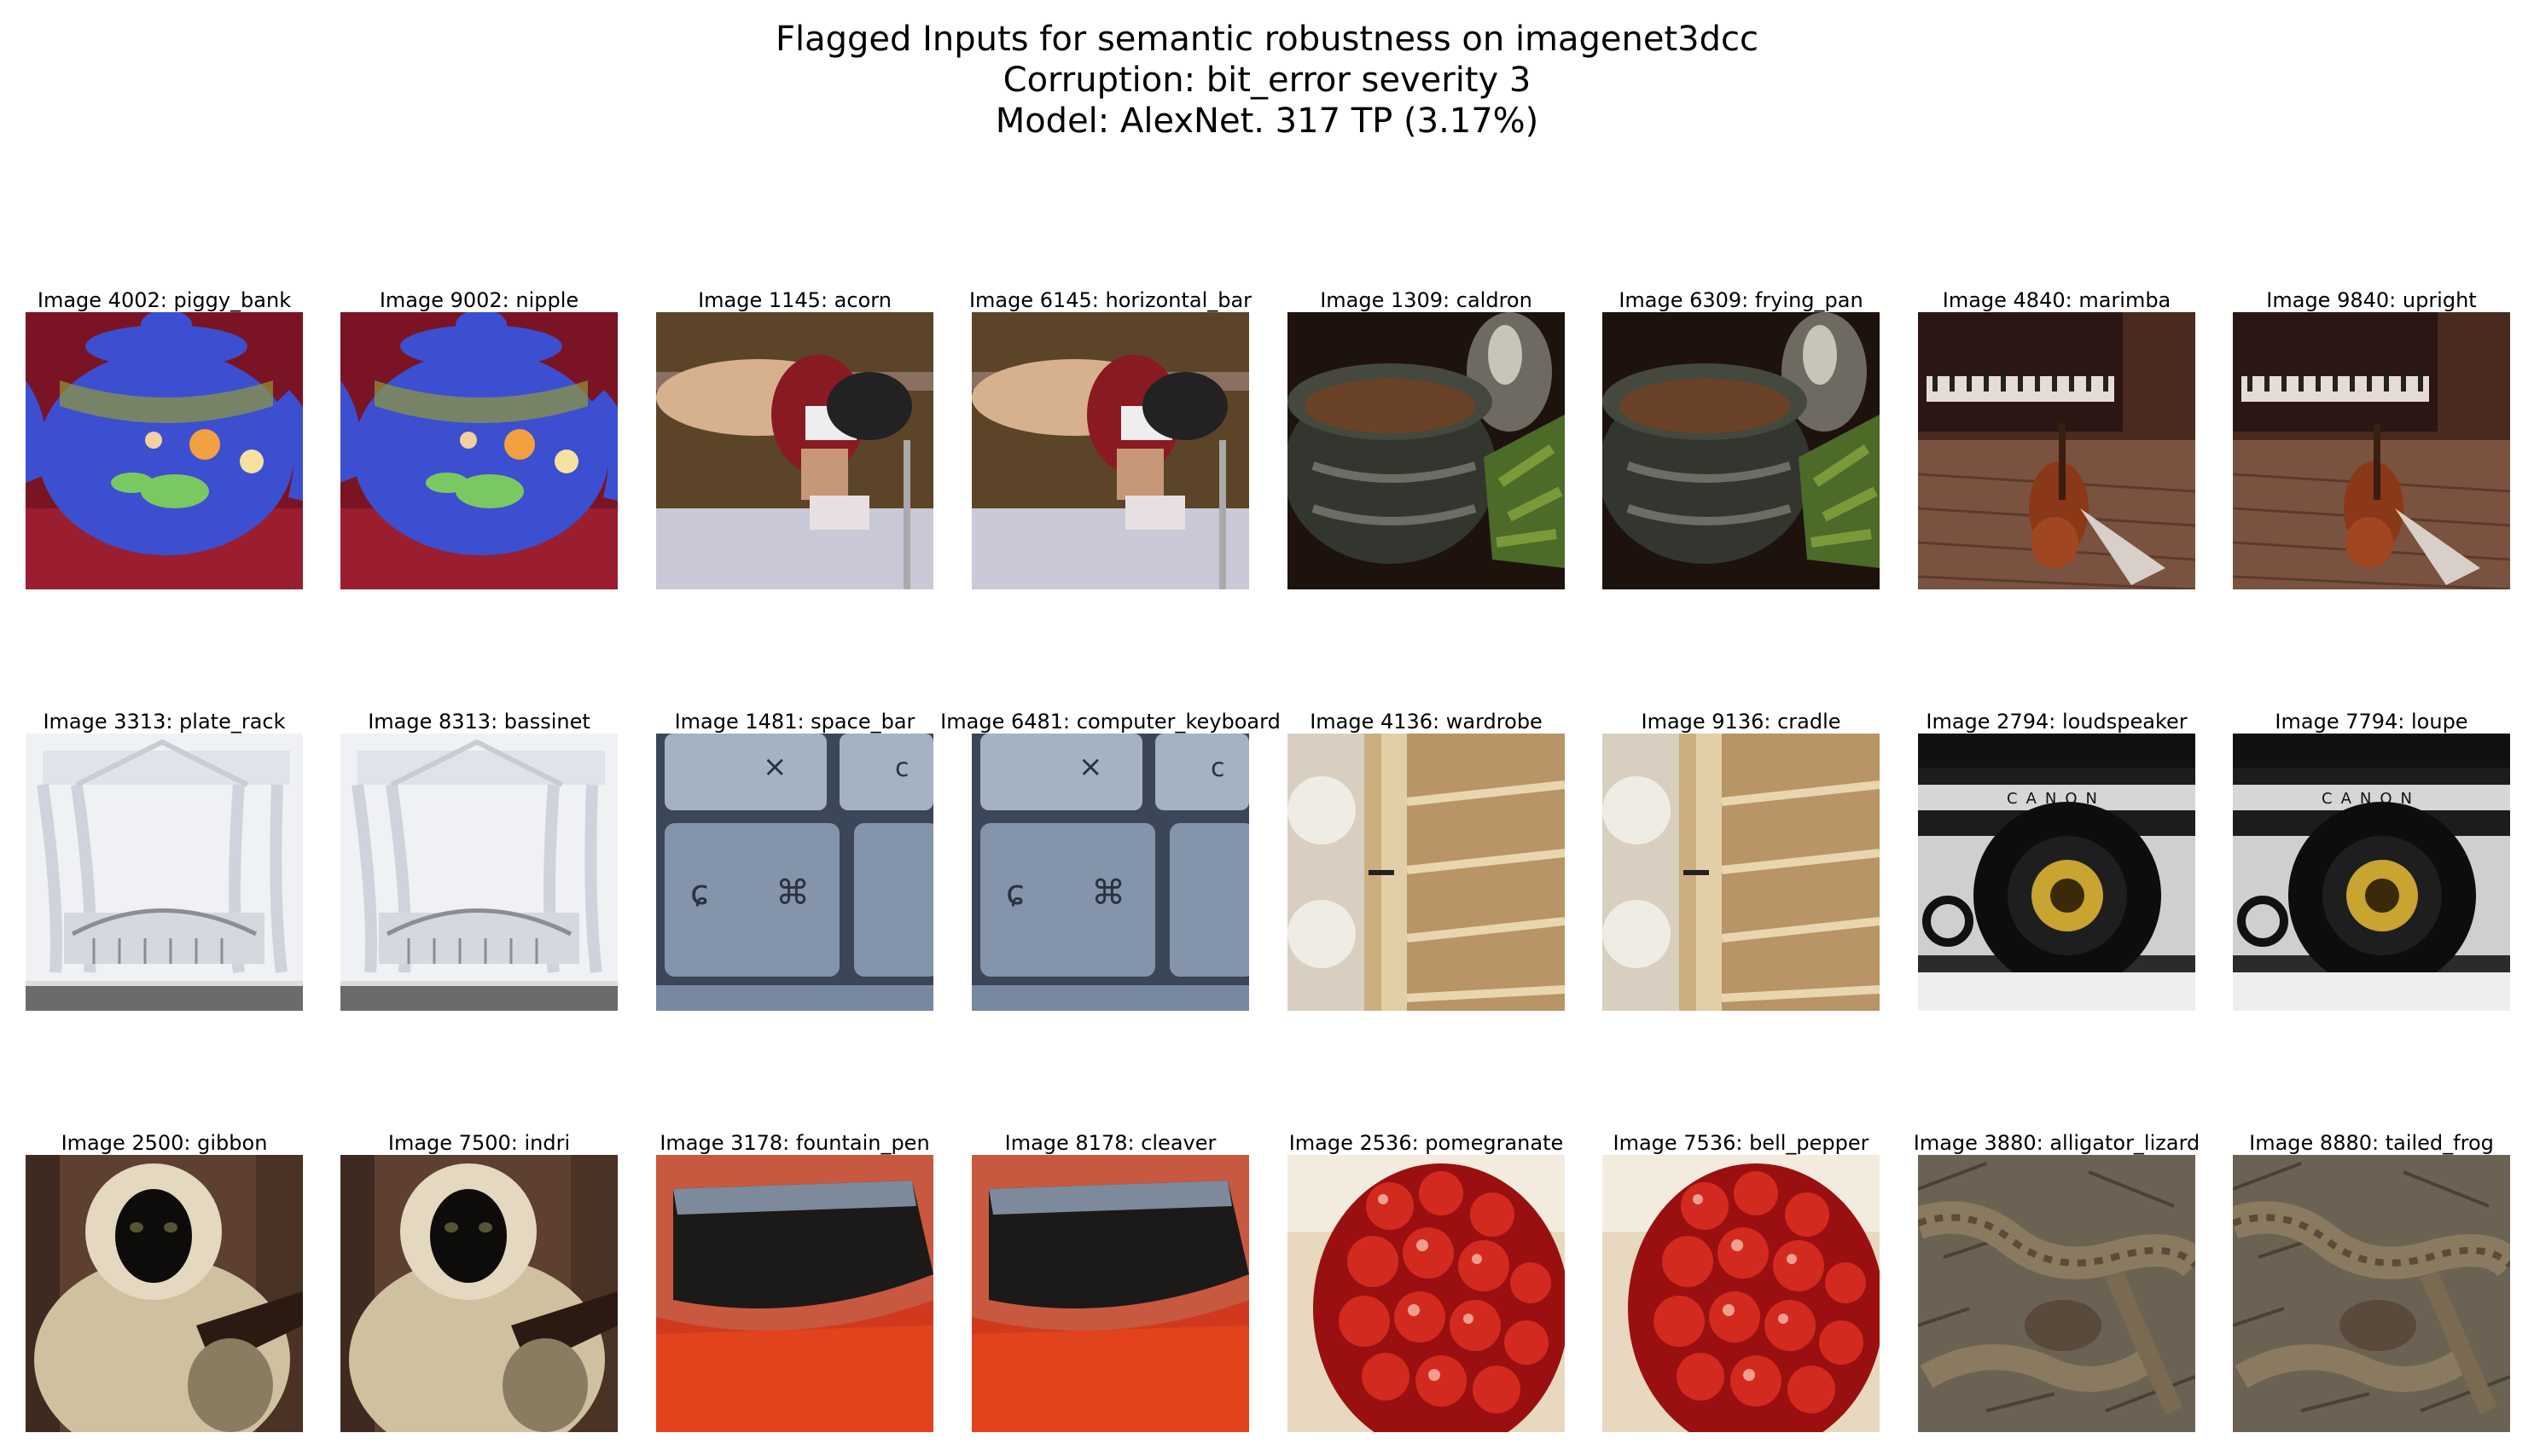  What do you see at coordinates (1426, 1143) in the screenshot?
I see `image-caption: Image 2536: pomegranate` at bounding box center [1426, 1143].